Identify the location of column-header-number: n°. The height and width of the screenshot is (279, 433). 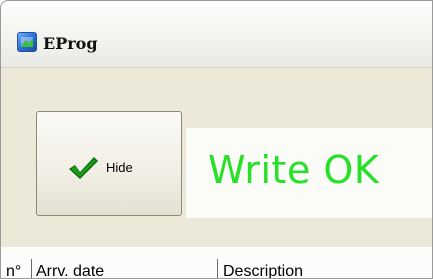
(13, 270).